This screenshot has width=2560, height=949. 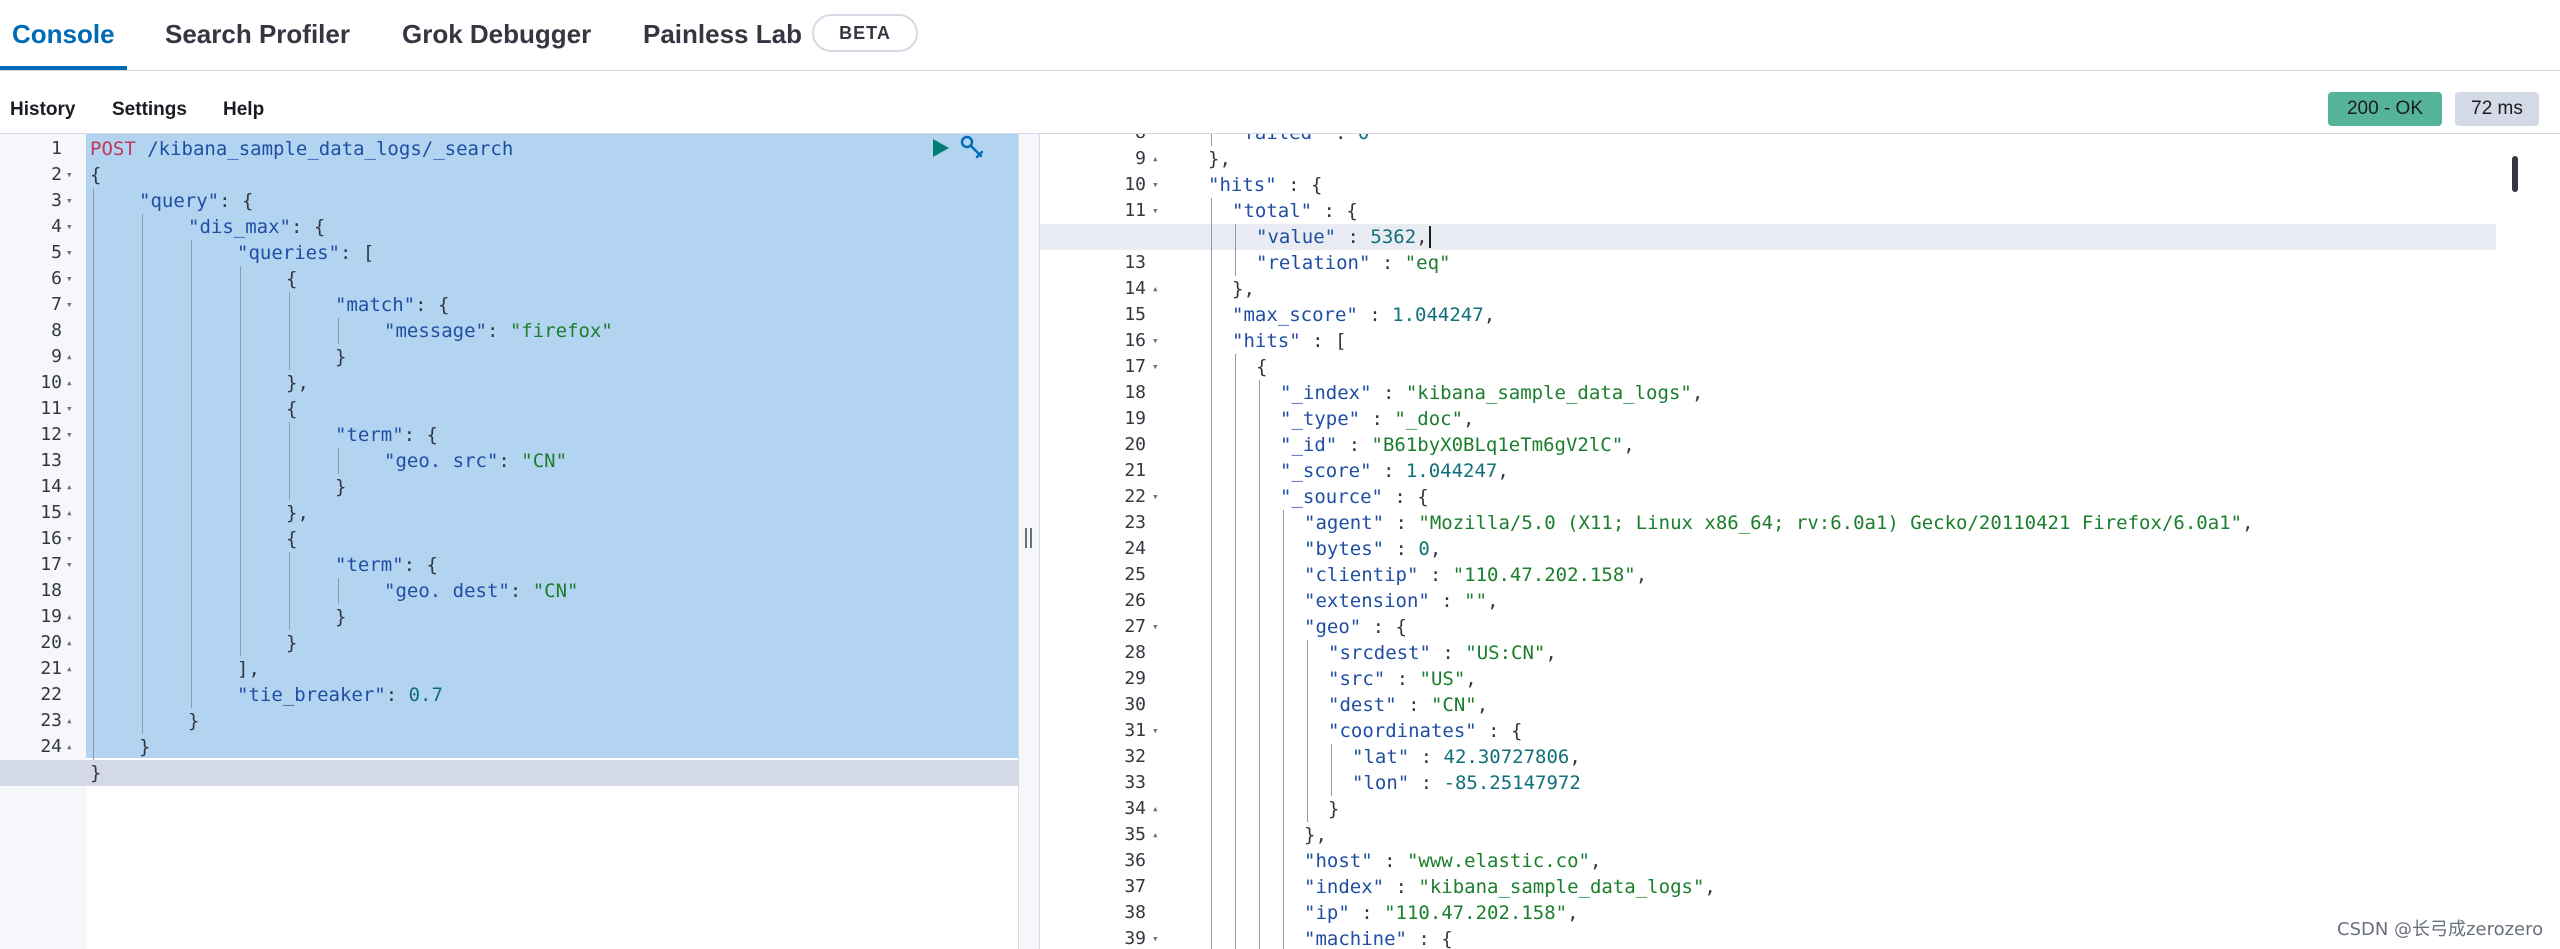 I want to click on wrench-icon, so click(x=972, y=148).